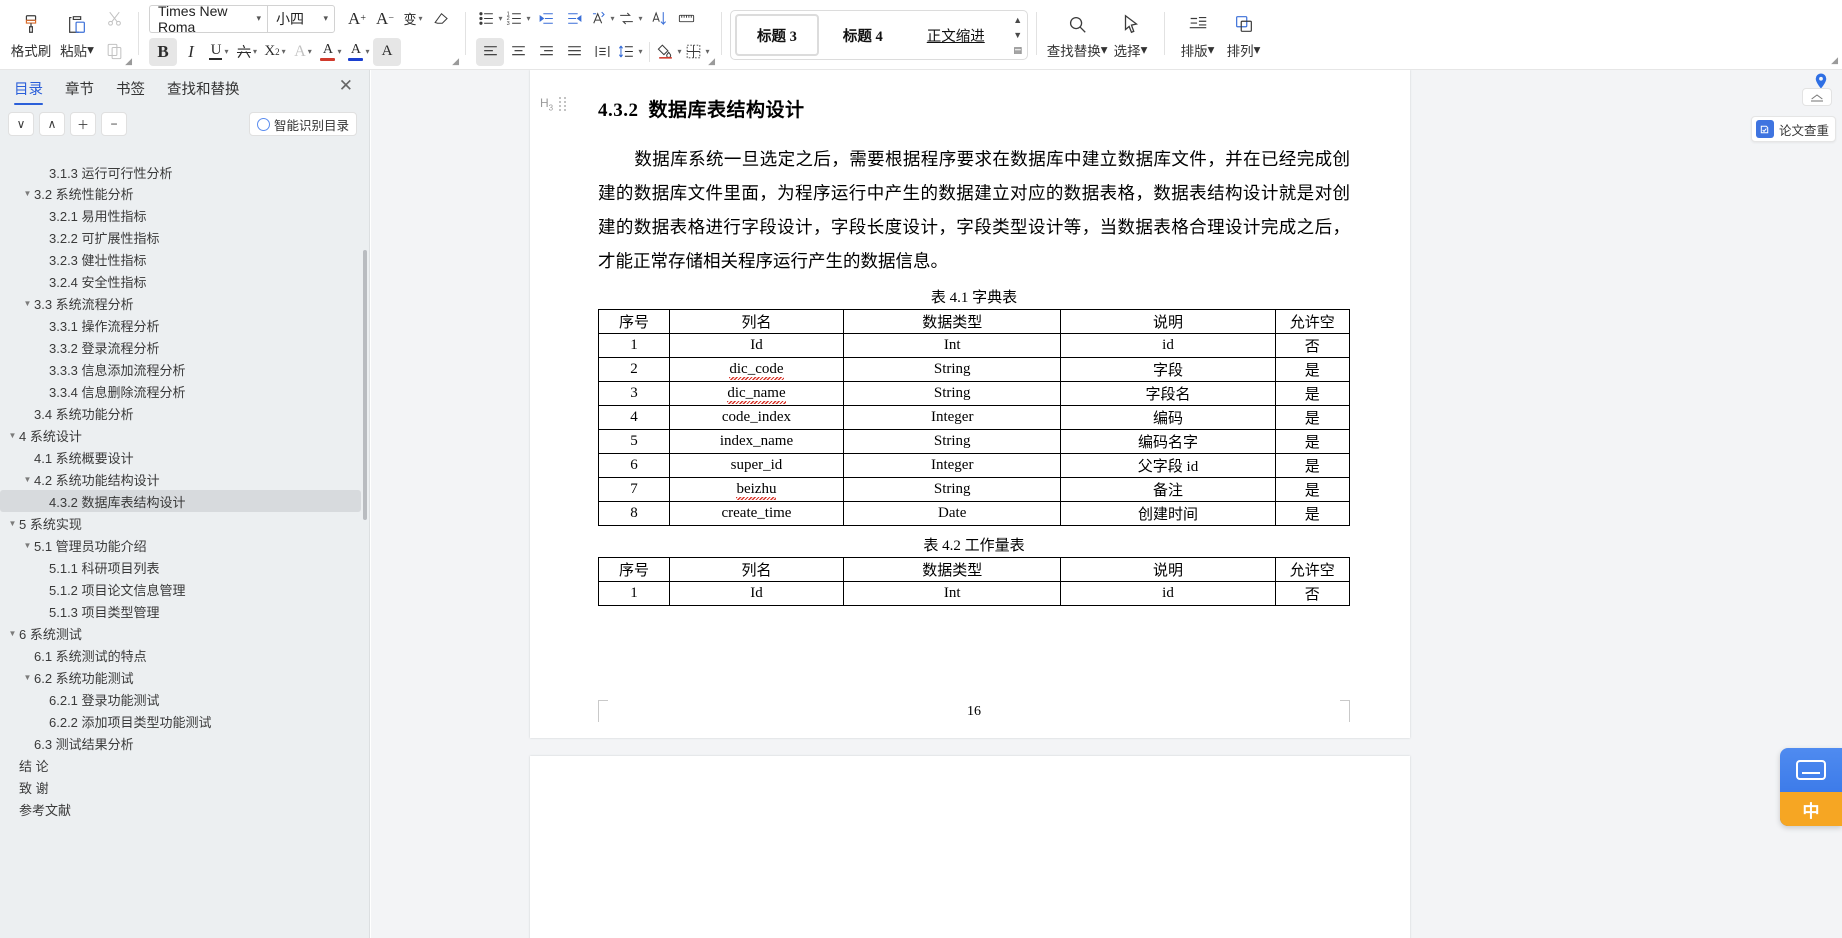  Describe the element at coordinates (208, 19) in the screenshot. I see `font-name-select: Times New Roma ▾` at that location.